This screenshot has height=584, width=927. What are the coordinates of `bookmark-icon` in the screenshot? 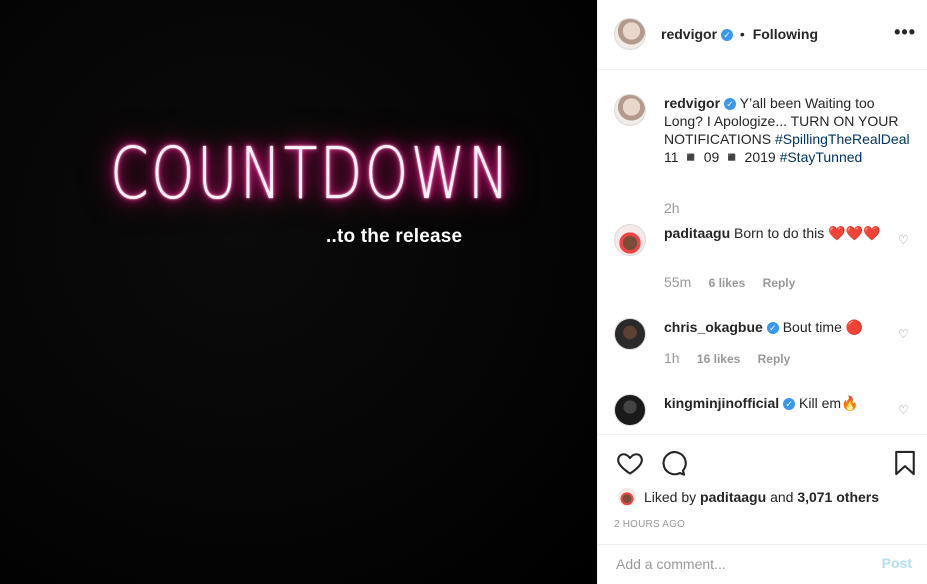 It's located at (905, 463).